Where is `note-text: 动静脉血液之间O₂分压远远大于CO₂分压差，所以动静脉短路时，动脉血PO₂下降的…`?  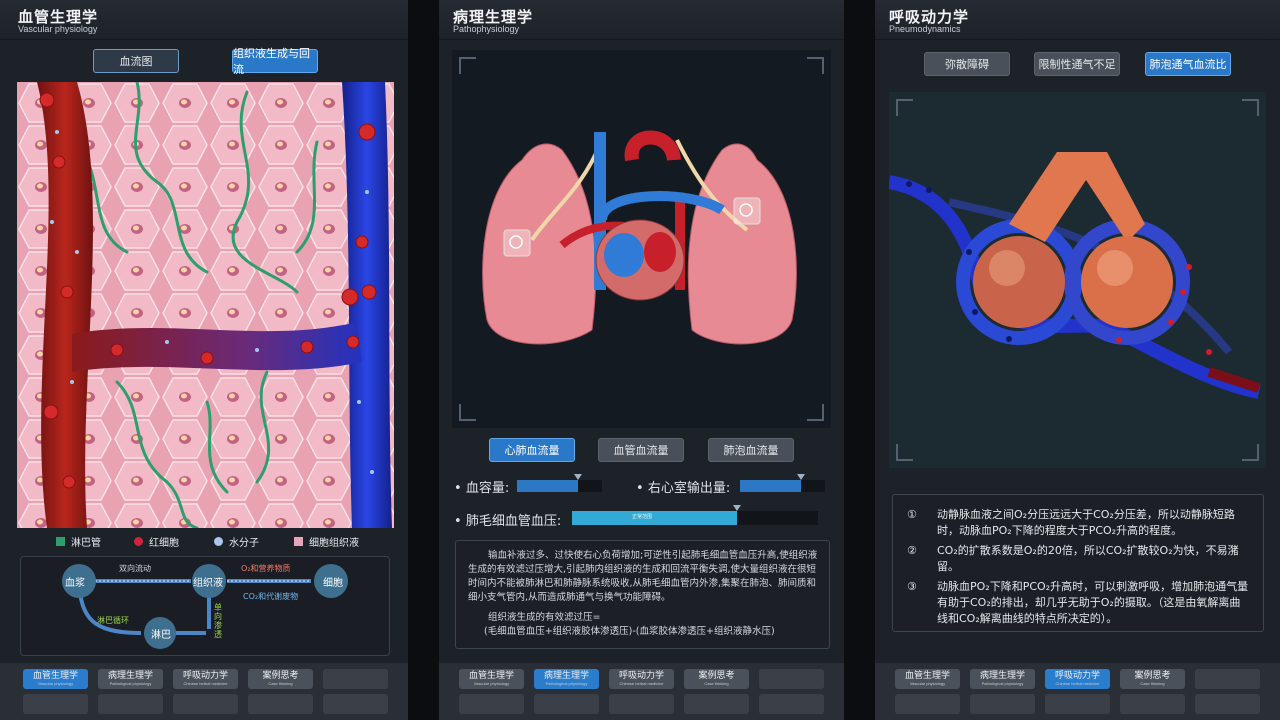
note-text: 动静脉血液之间O₂分压远远大于CO₂分压差，所以动静脉短路时，动脉血PO₂下降的… is located at coordinates (1086, 522).